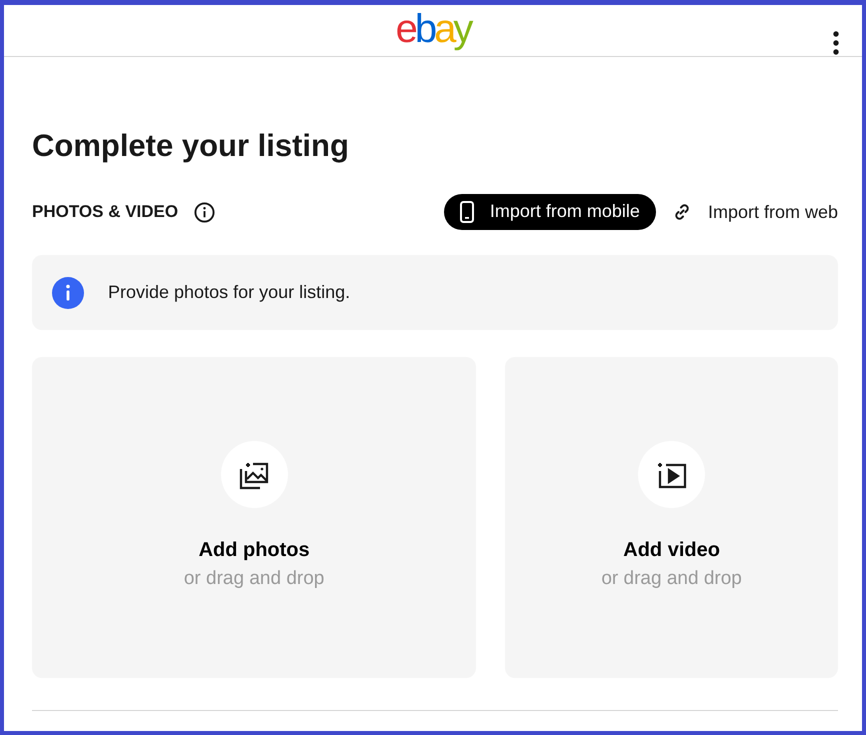 The height and width of the screenshot is (735, 866). I want to click on section-title: PHOTOS & VIDEO, so click(105, 212).